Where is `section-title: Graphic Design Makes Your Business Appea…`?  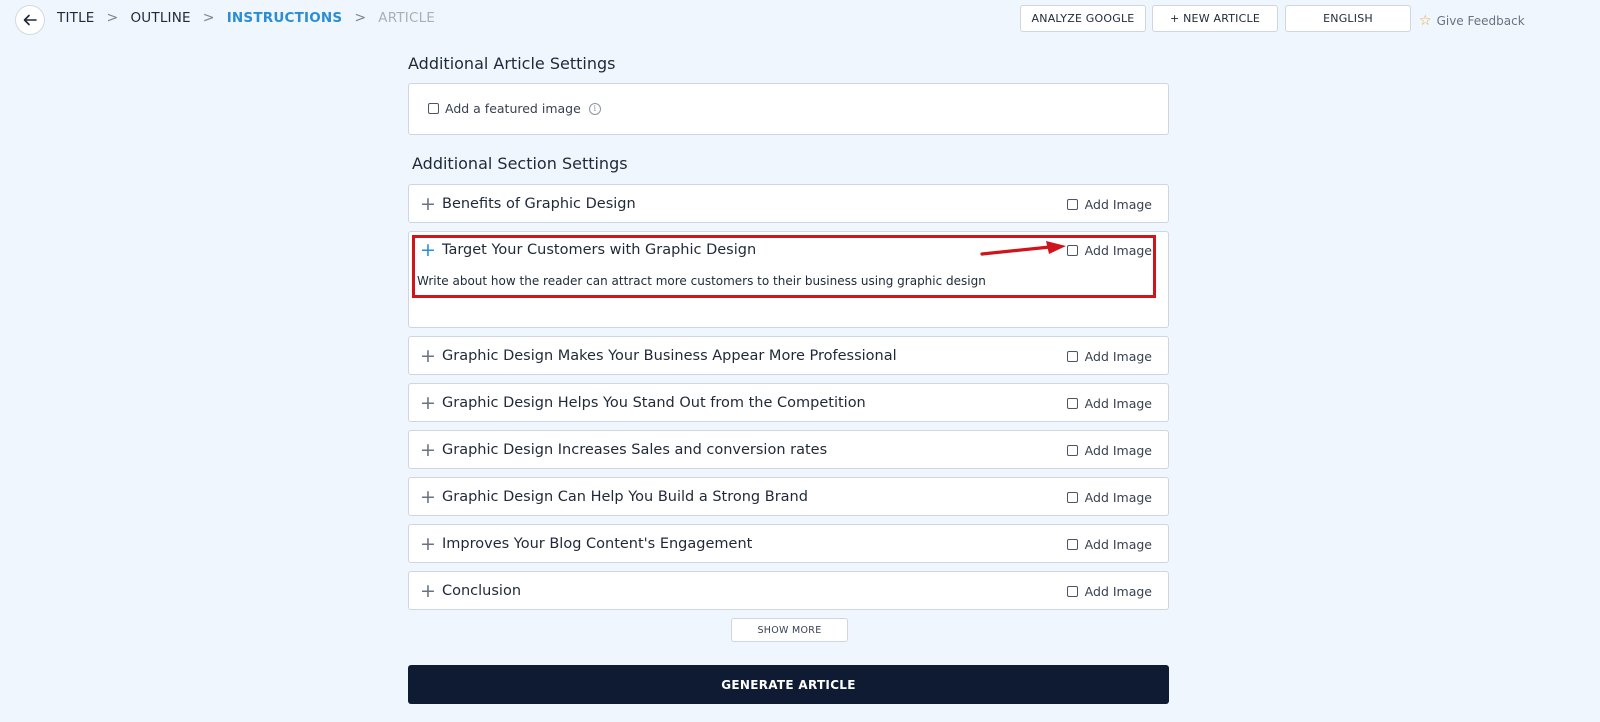 section-title: Graphic Design Makes Your Business Appea… is located at coordinates (669, 356).